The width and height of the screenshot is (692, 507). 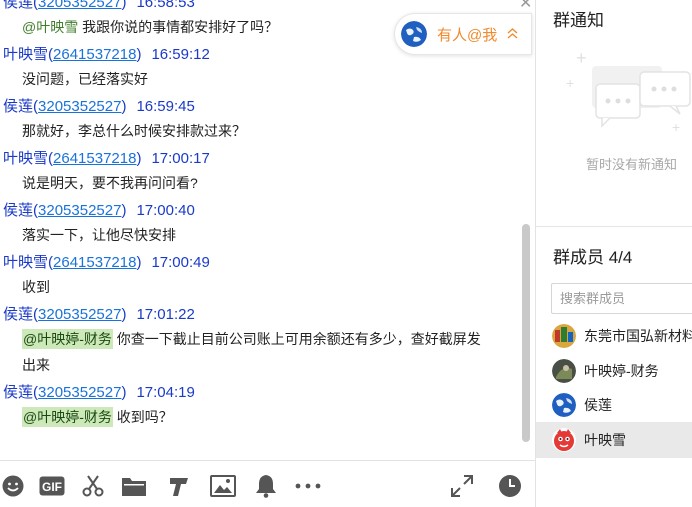 What do you see at coordinates (178, 27) in the screenshot?
I see `message-body: 我跟你说的事情都安排好了吗？` at bounding box center [178, 27].